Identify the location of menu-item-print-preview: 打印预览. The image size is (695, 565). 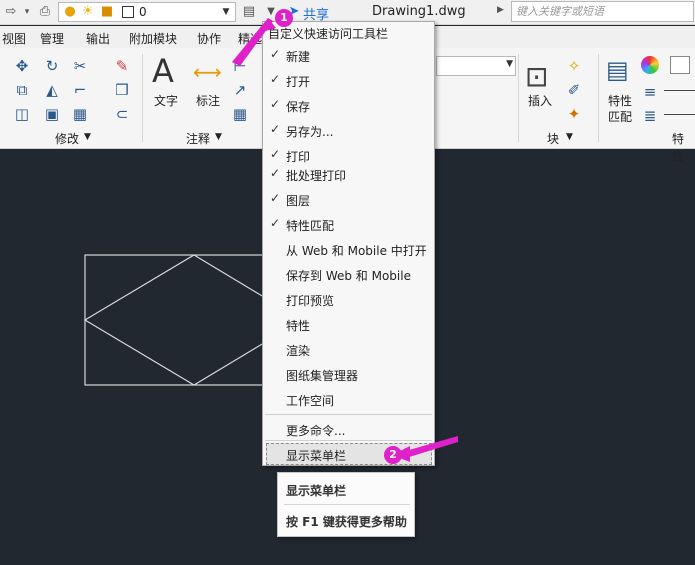
(348, 300).